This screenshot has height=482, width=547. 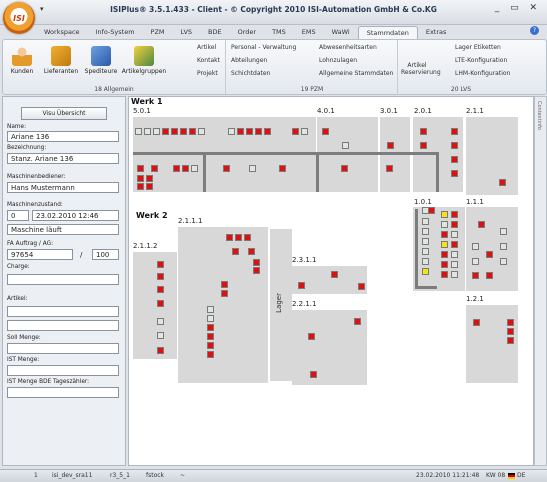 I want to click on machine-2-2-1-1-a, so click(x=311, y=336).